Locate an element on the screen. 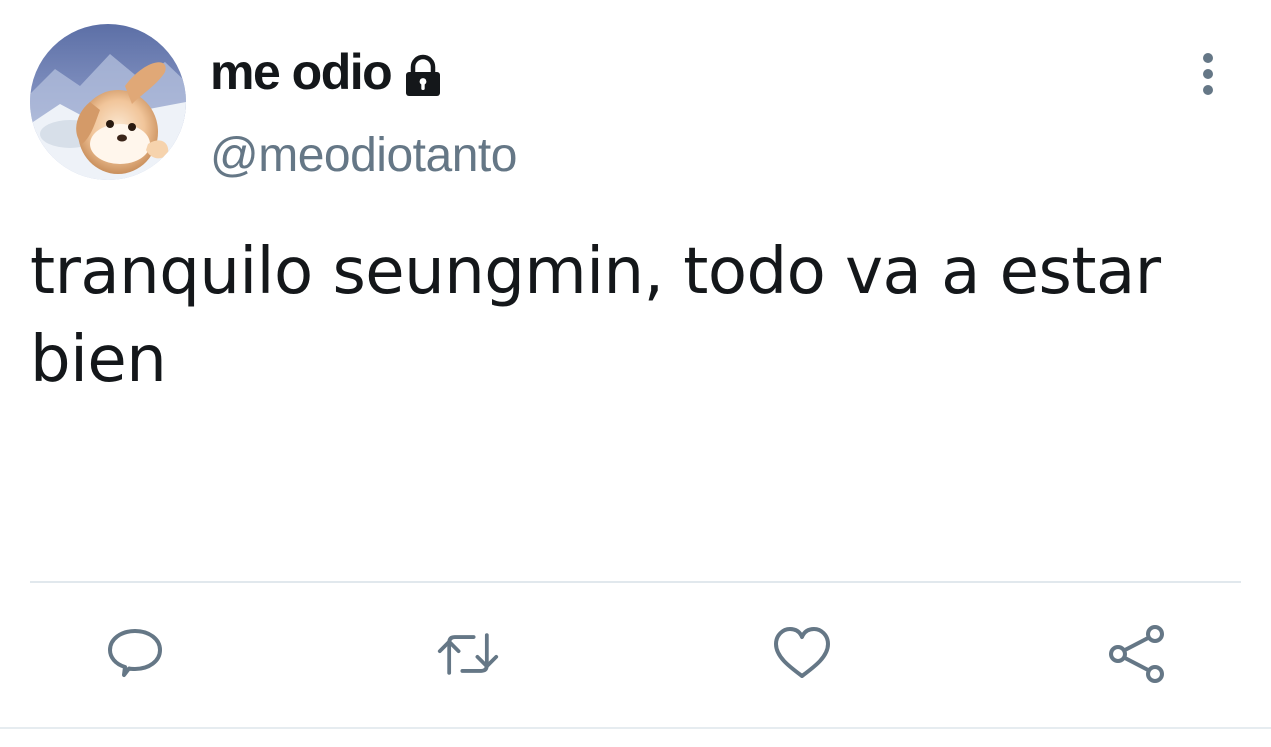  comment-bubble-icon is located at coordinates (135, 653).